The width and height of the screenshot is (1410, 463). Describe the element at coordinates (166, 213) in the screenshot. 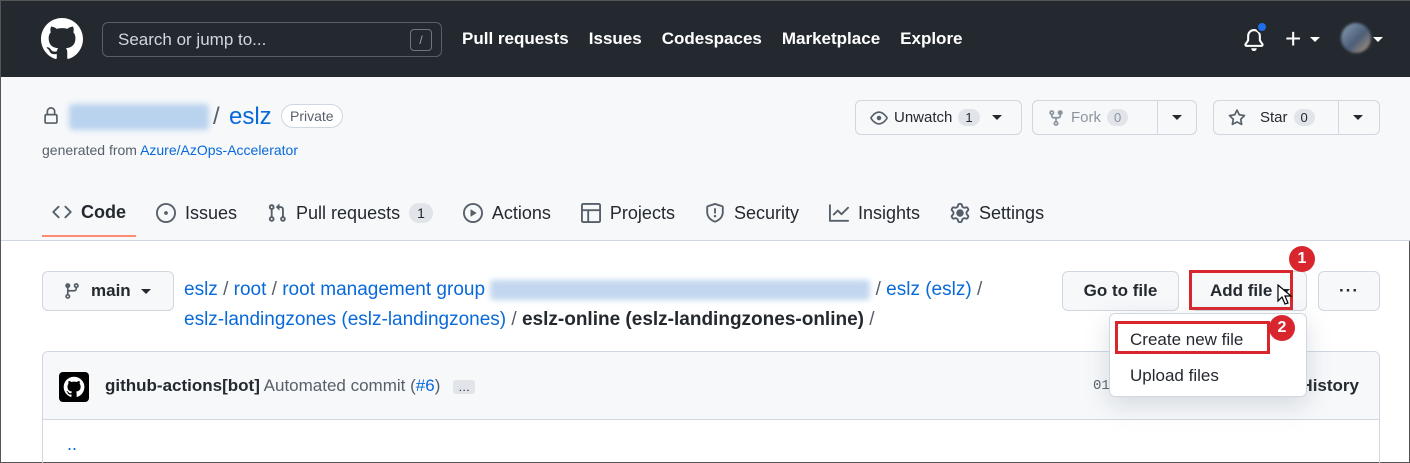

I see `issue-icon` at that location.